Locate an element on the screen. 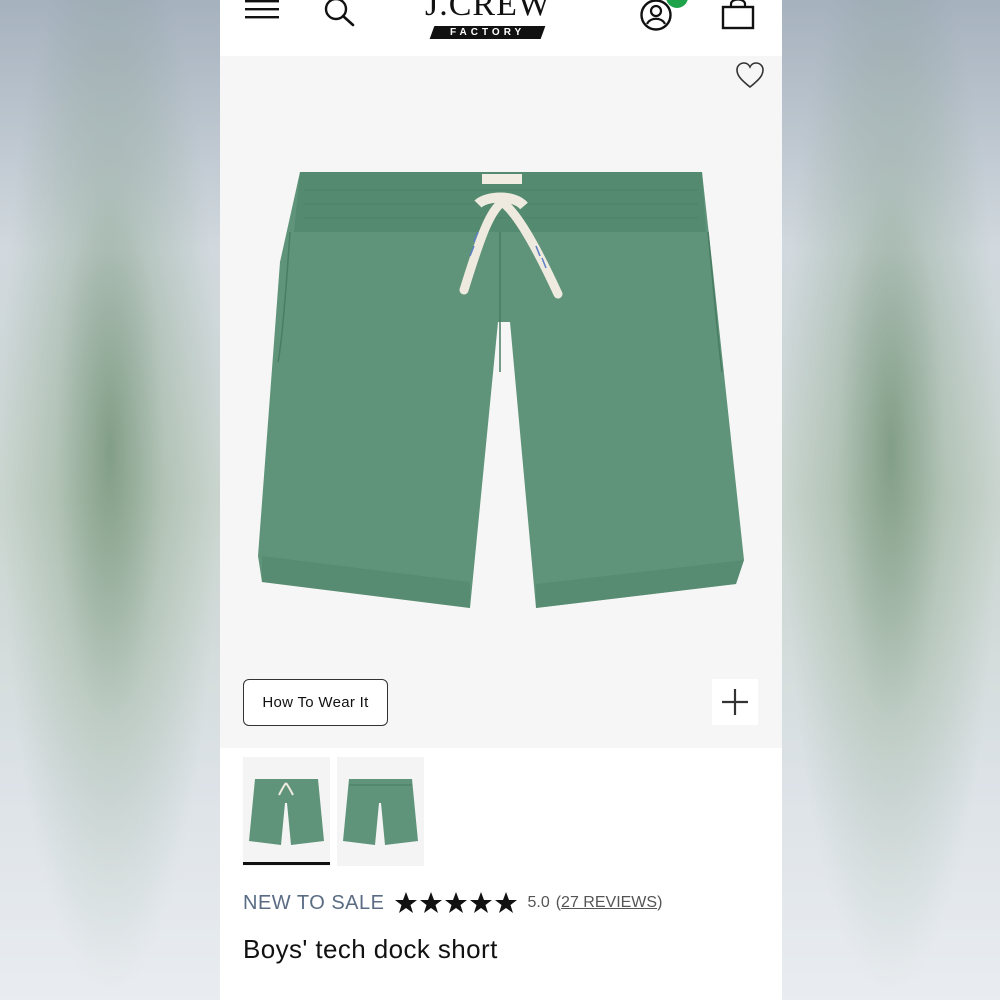 This screenshot has height=1000, width=1000. site-header: J.CREW FACTORY is located at coordinates (501, 28).